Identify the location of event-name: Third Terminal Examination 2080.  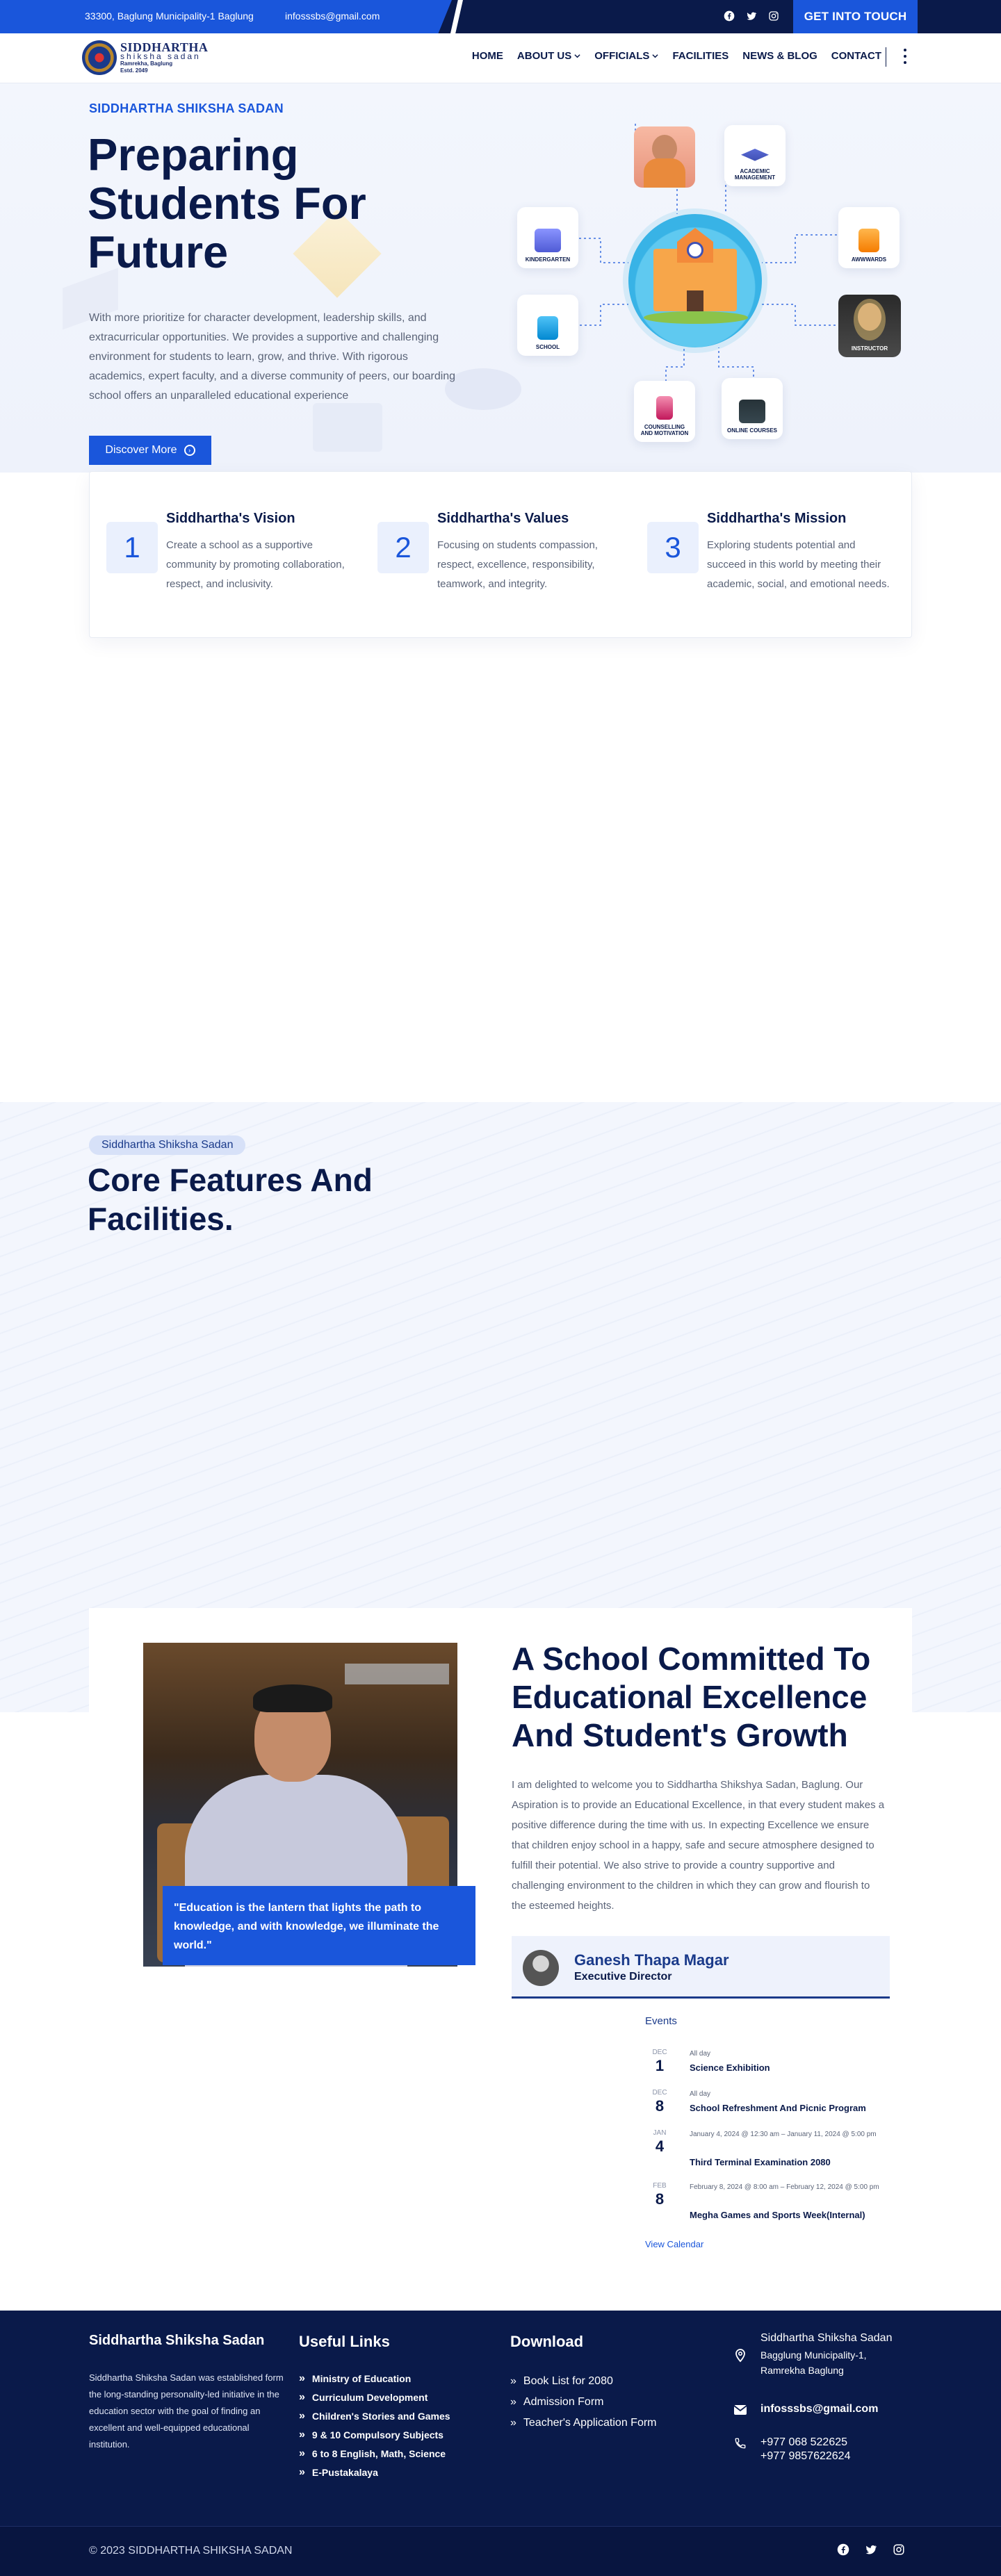
(760, 2162).